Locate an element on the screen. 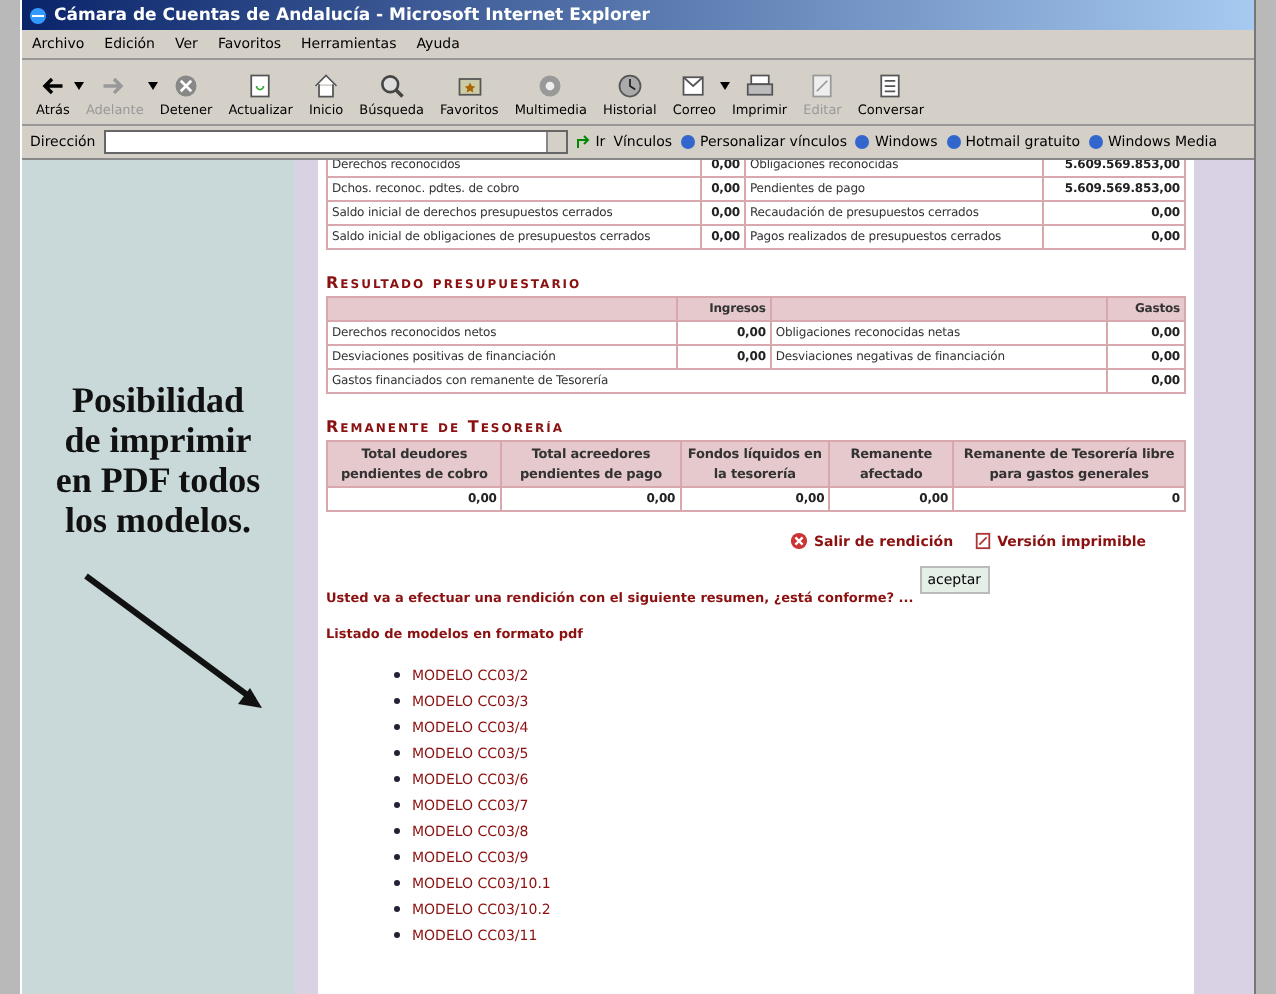  go-arrow-icon is located at coordinates (583, 142).